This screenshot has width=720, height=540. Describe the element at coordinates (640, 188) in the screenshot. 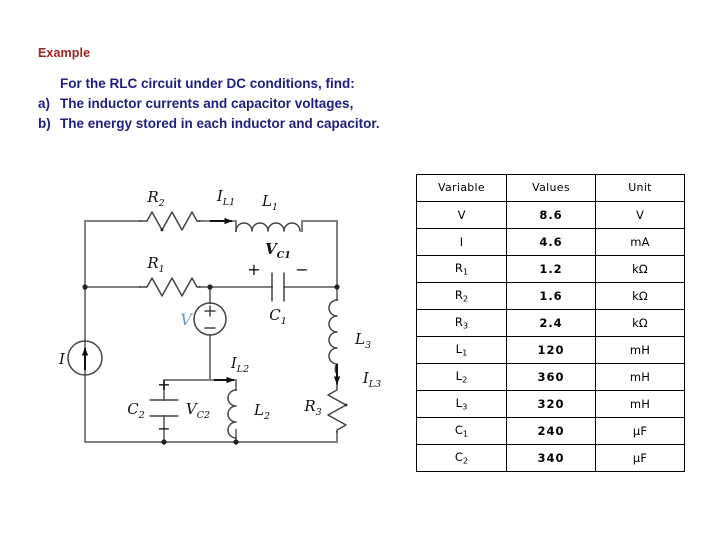

I see `column-header-unit: Unit` at that location.